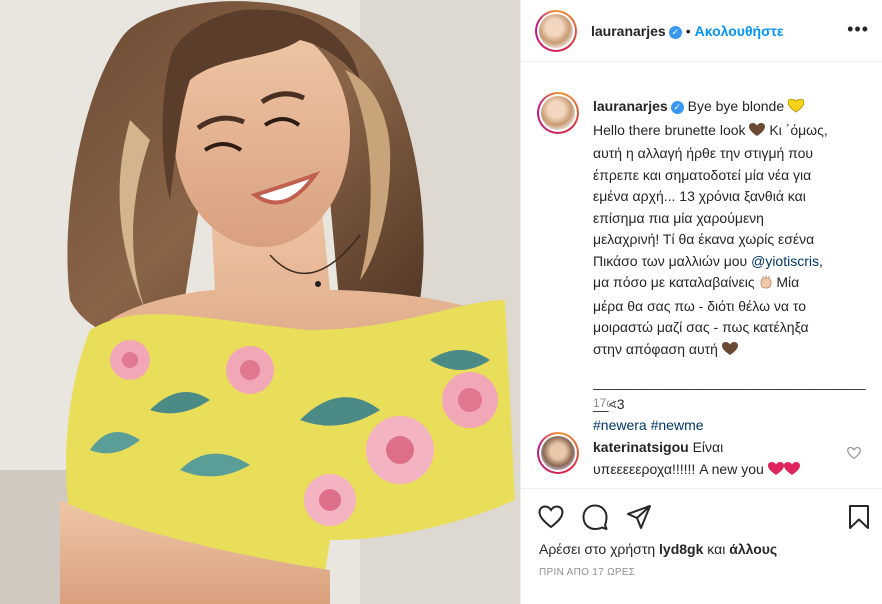 This screenshot has width=882, height=604. Describe the element at coordinates (587, 572) in the screenshot. I see `post-timestamp: ΠΡΙΝ ΑΠΟ 17 ΩΡΕΣ` at that location.